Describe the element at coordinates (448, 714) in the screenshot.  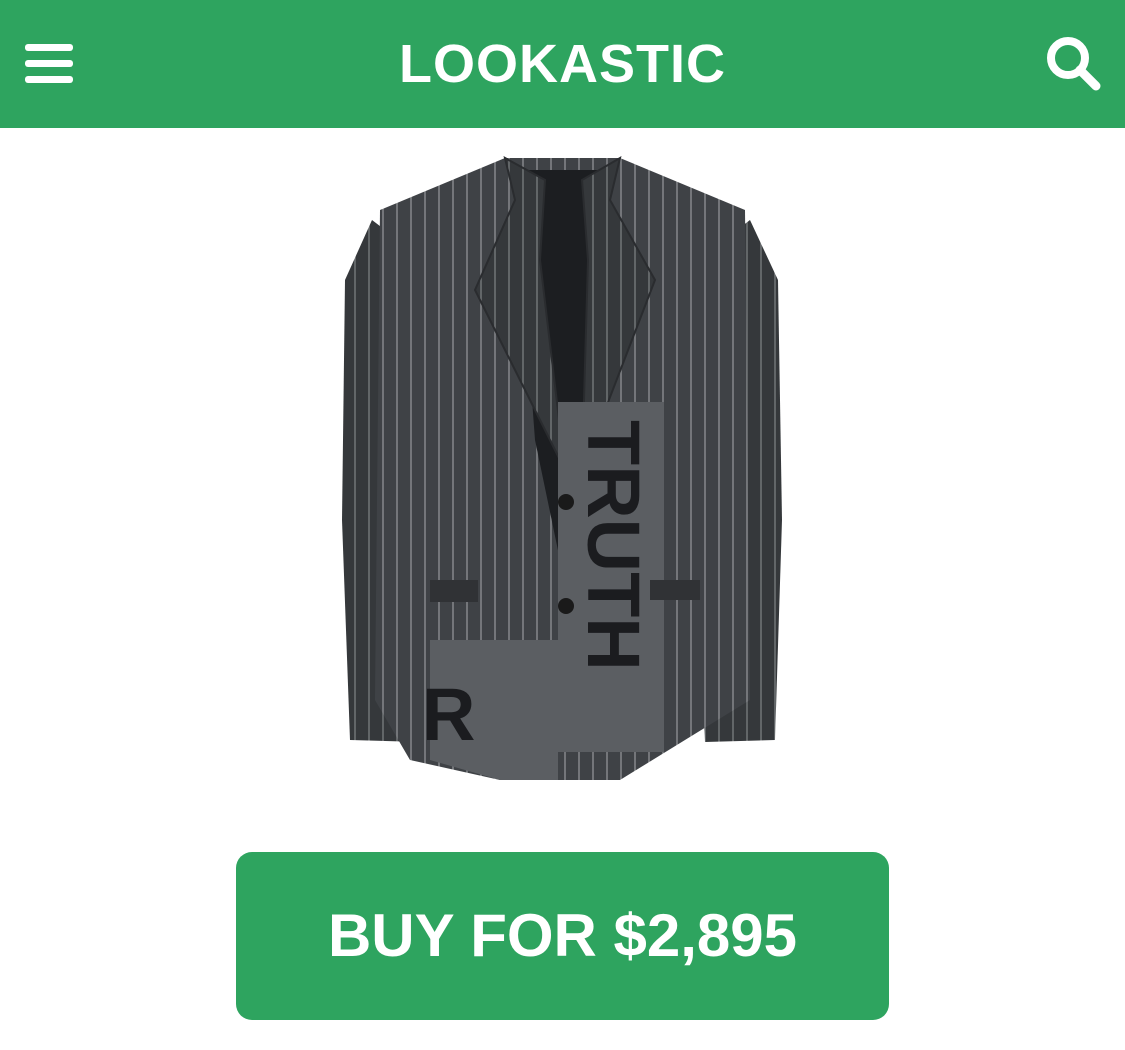
I see `svg-text: R` at that location.